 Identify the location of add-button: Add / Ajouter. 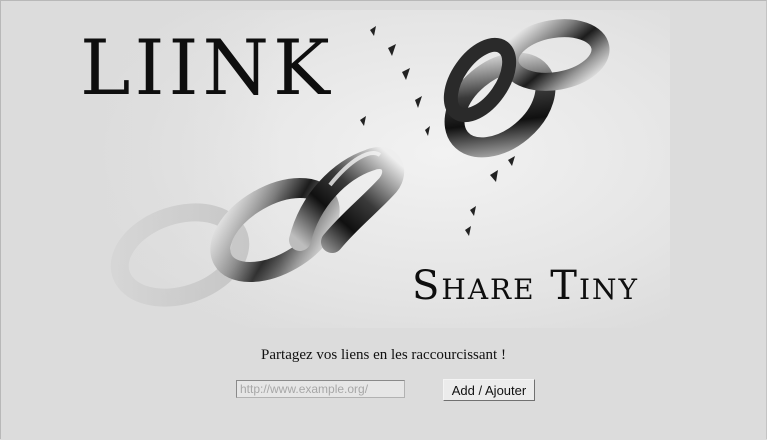
(489, 390).